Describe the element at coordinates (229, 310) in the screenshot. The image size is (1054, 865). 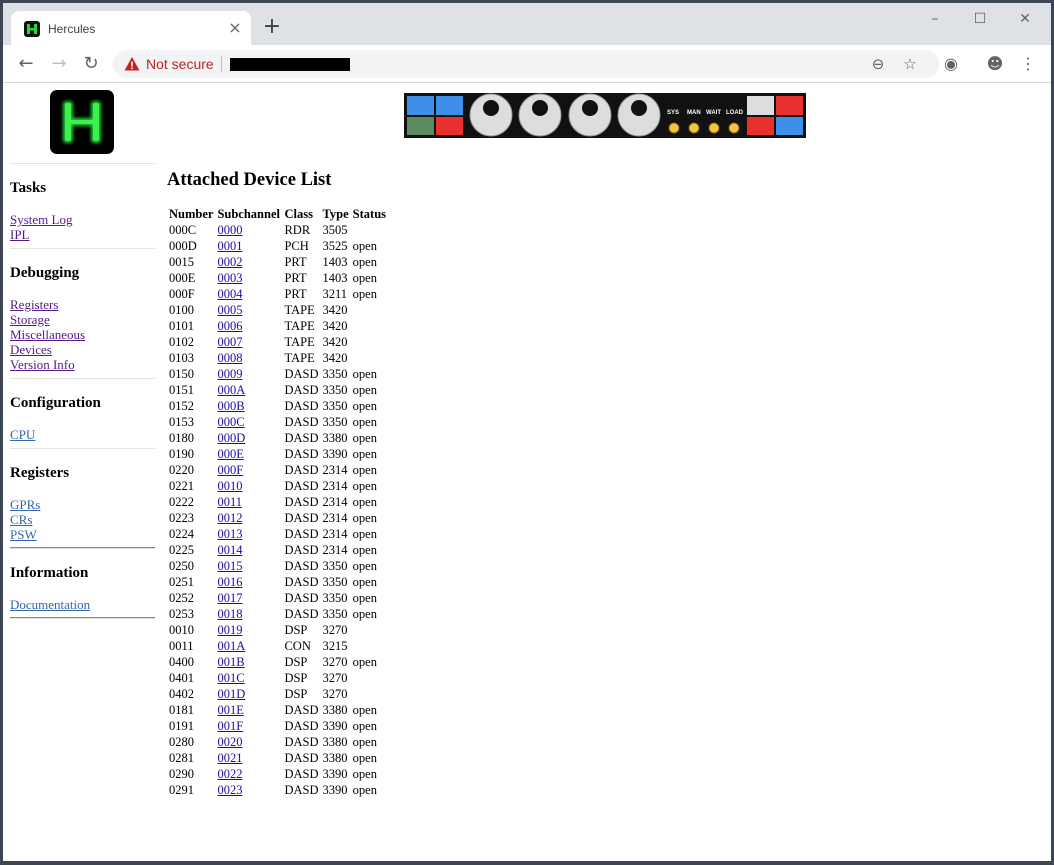
I see `subchannel-link: 0005` at that location.